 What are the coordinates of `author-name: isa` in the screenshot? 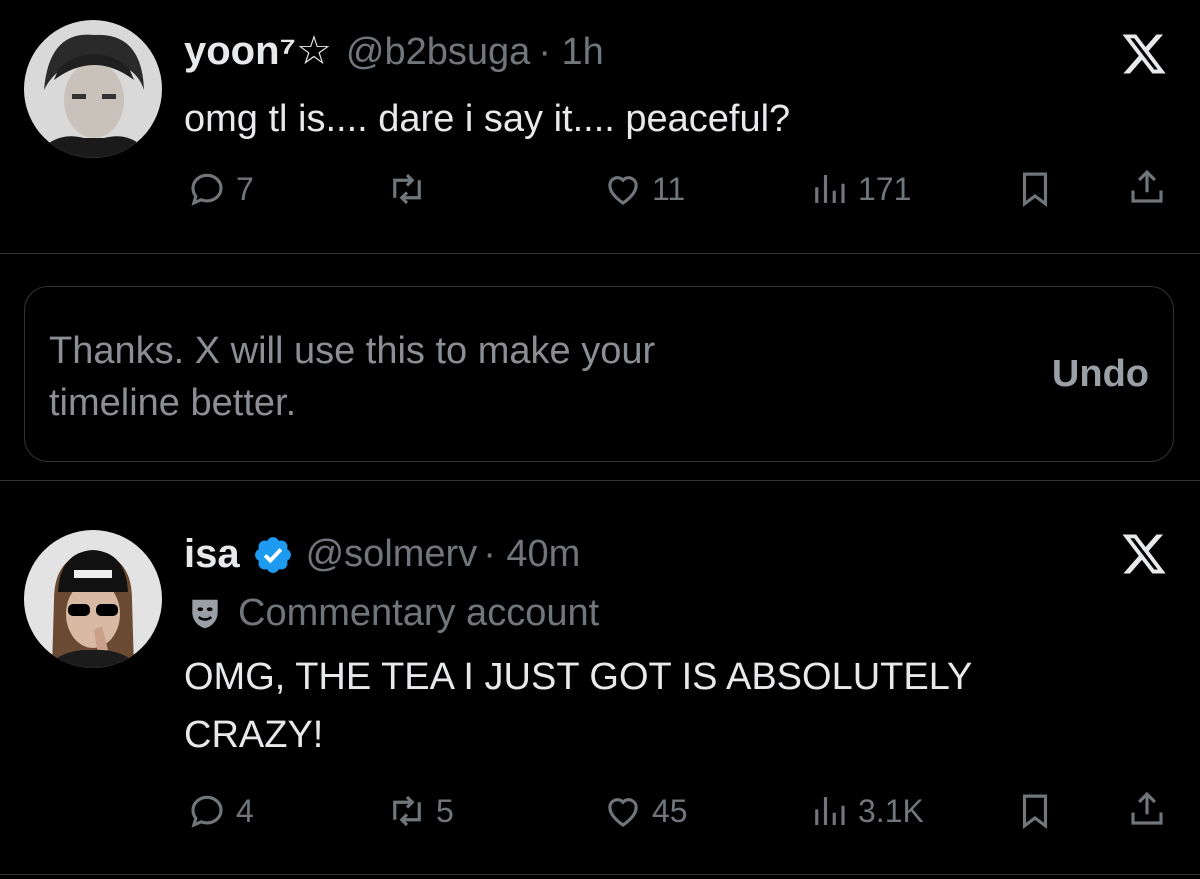 It's located at (212, 554).